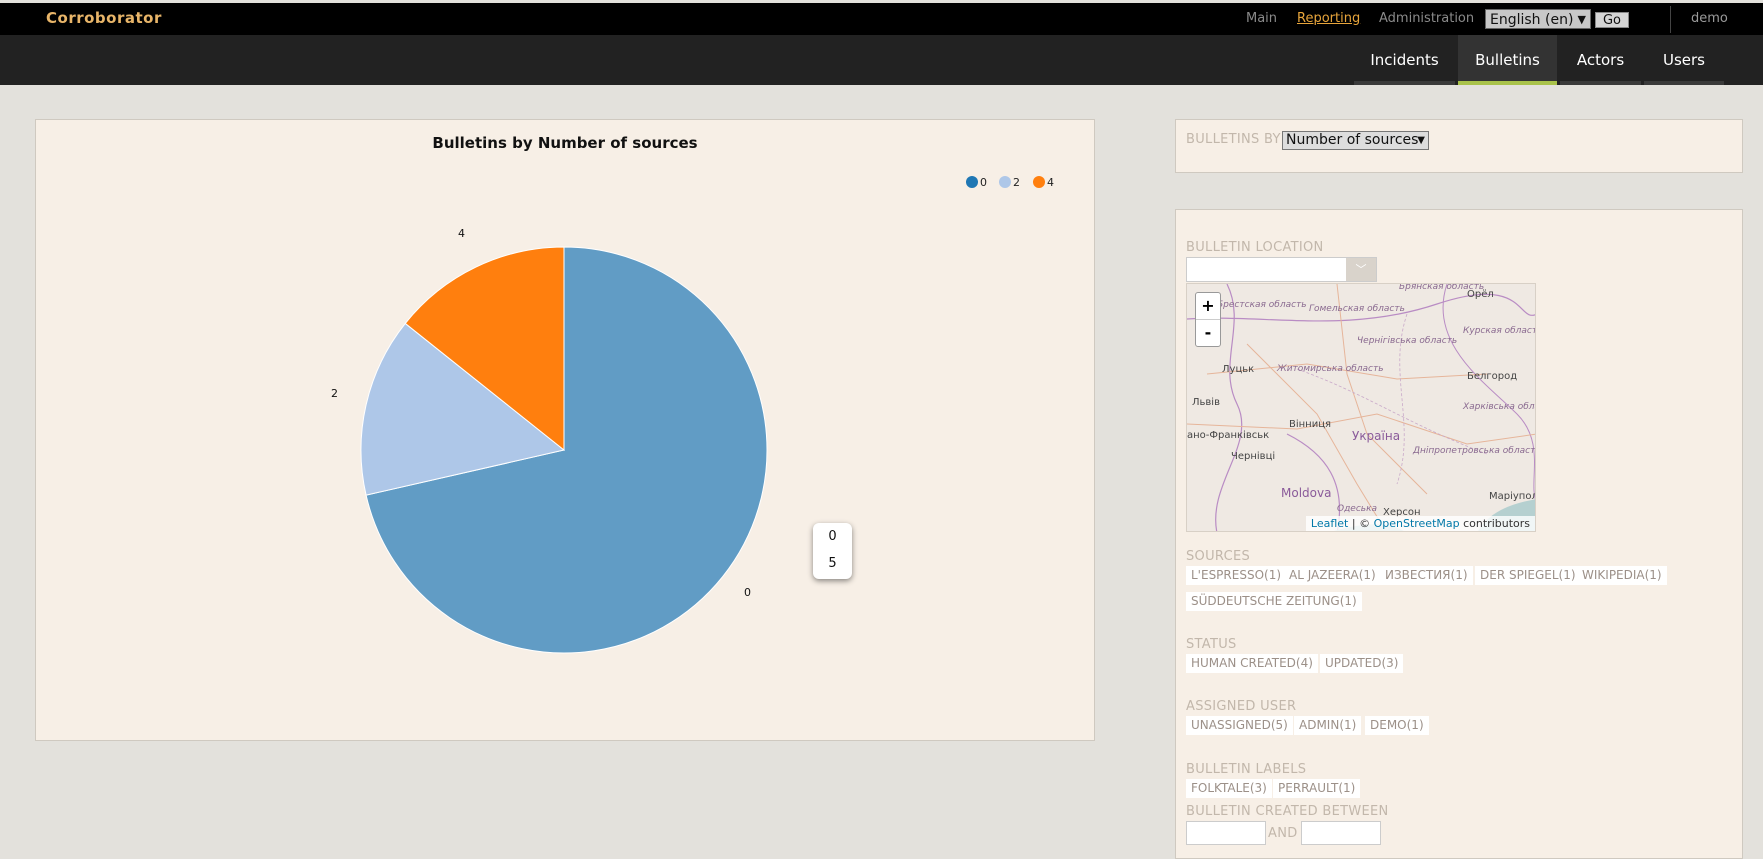 This screenshot has width=1763, height=859. Describe the element at coordinates (1241, 706) in the screenshot. I see `assigned-user-label: ASSIGNED USER` at that location.